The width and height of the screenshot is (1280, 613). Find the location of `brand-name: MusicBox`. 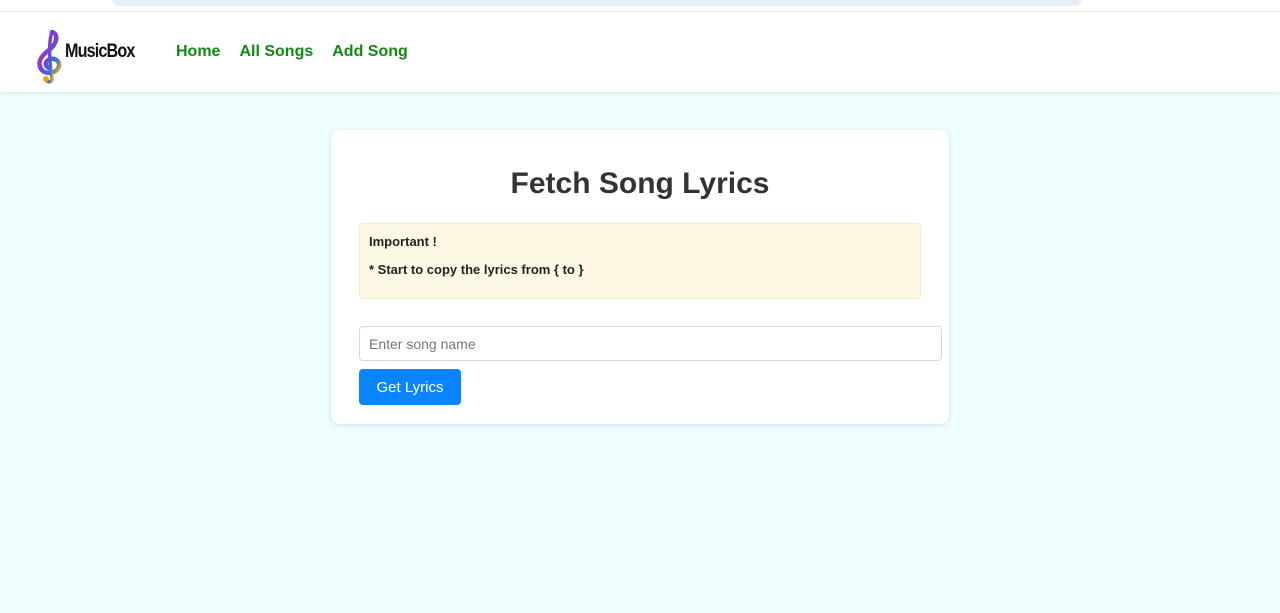

brand-name: MusicBox is located at coordinates (100, 51).